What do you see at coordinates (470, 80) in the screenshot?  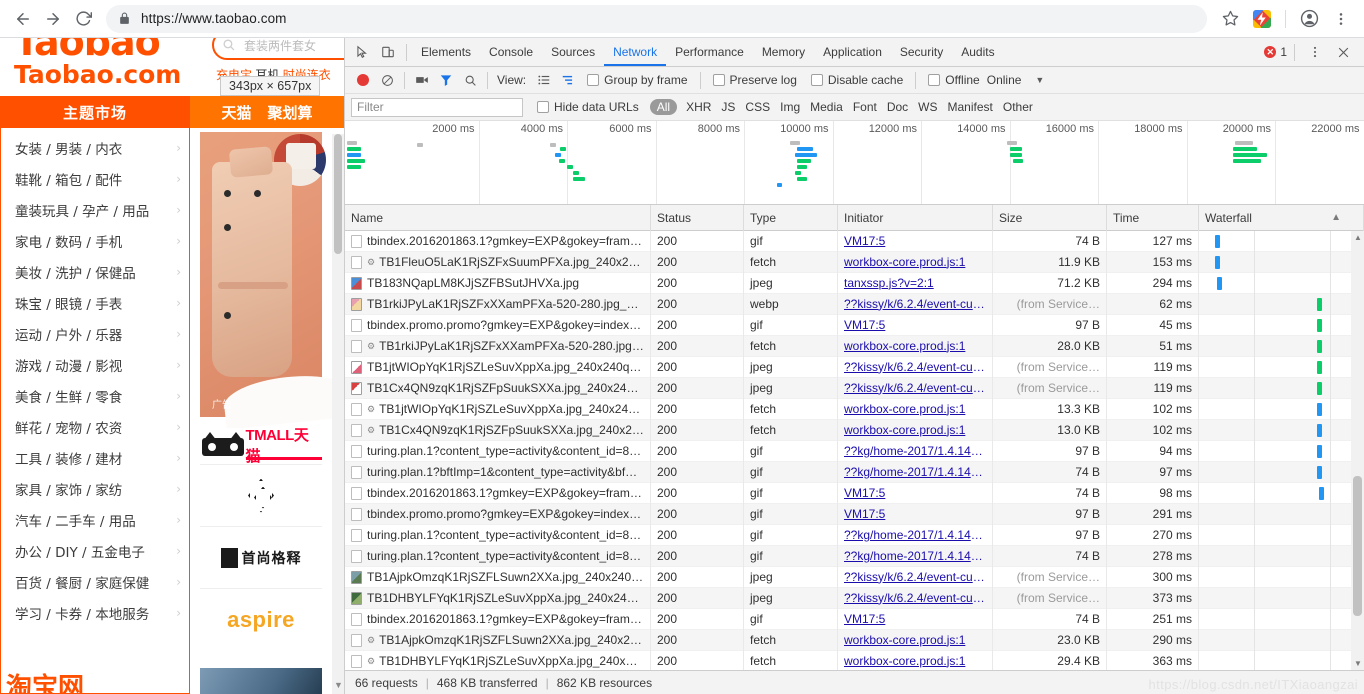 I see `search-magnifier-icon` at bounding box center [470, 80].